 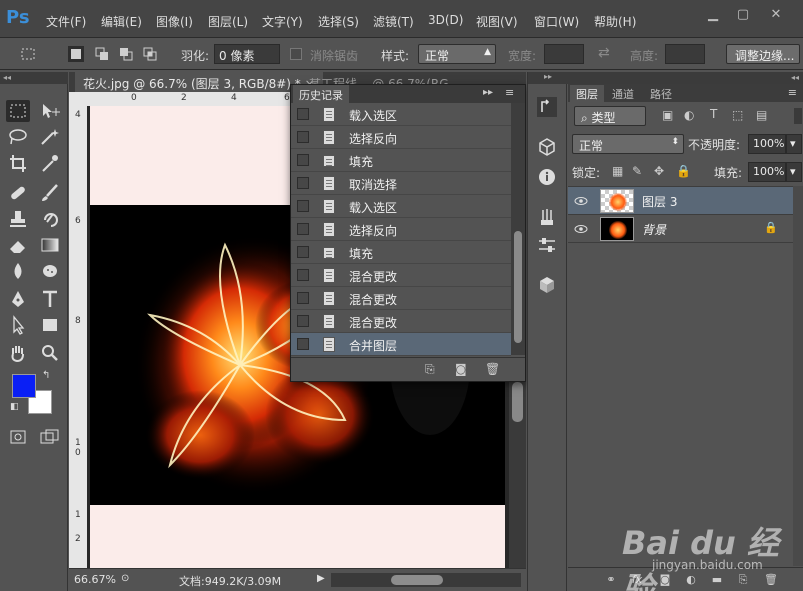 What do you see at coordinates (46, 375) in the screenshot?
I see `swap-colors-icon: ↰` at bounding box center [46, 375].